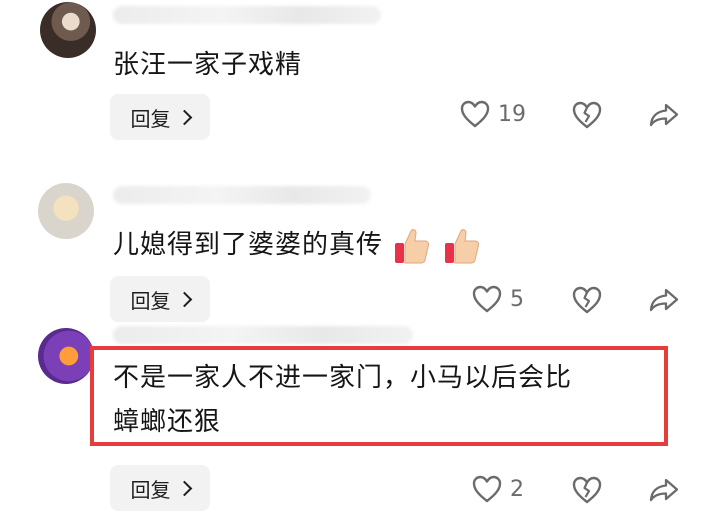 Image resolution: width=719 pixels, height=522 pixels. I want to click on like-count: 2, so click(517, 489).